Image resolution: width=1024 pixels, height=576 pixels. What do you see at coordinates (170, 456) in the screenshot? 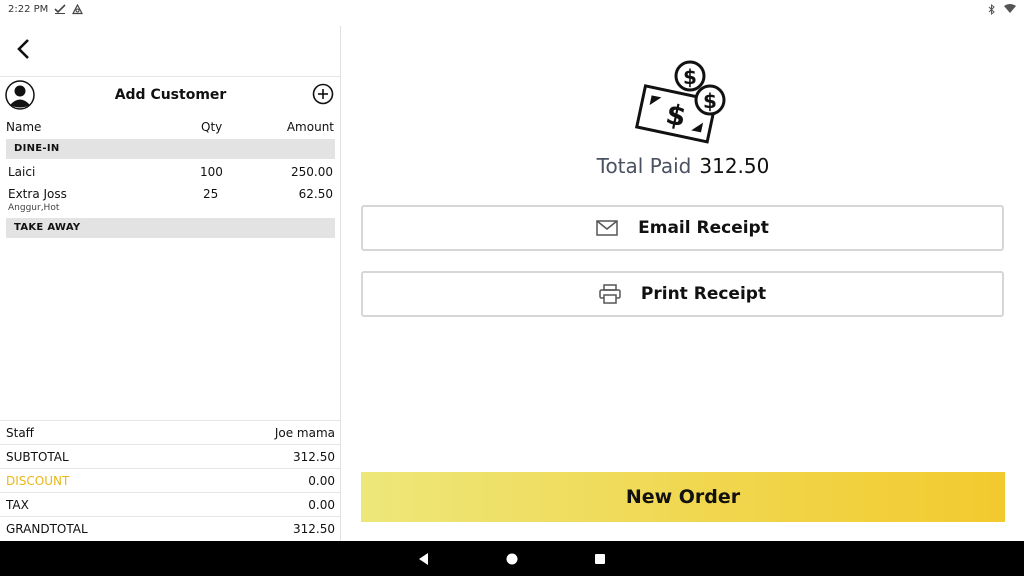
I see `subtotal-row: SUBTOTAL 312.50` at bounding box center [170, 456].